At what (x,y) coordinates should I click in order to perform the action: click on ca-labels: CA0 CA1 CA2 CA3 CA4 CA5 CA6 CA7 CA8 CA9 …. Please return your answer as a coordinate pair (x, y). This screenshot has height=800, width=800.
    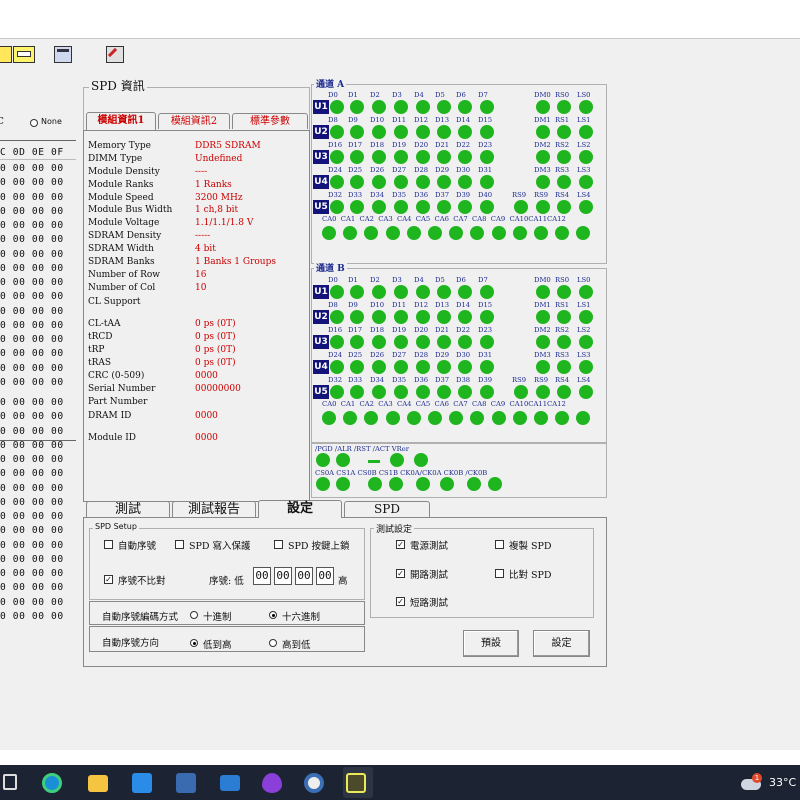
    Looking at the image, I should click on (444, 219).